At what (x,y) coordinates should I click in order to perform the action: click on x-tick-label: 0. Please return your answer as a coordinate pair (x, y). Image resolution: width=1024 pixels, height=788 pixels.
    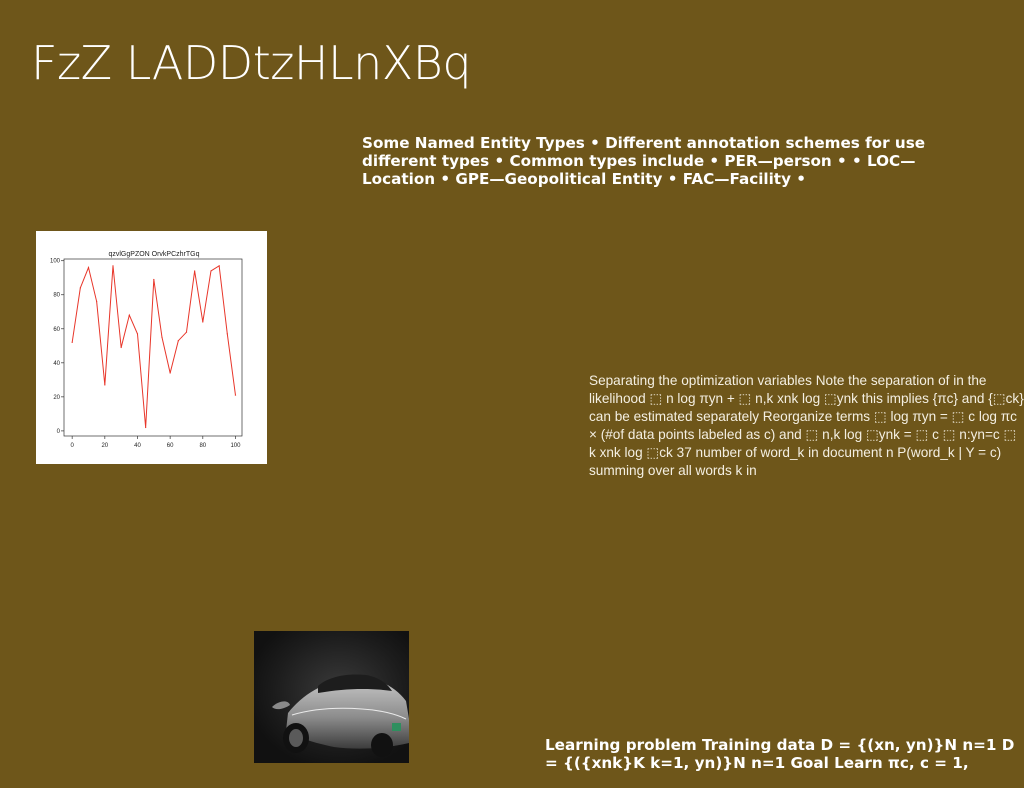
    Looking at the image, I should click on (72, 446).